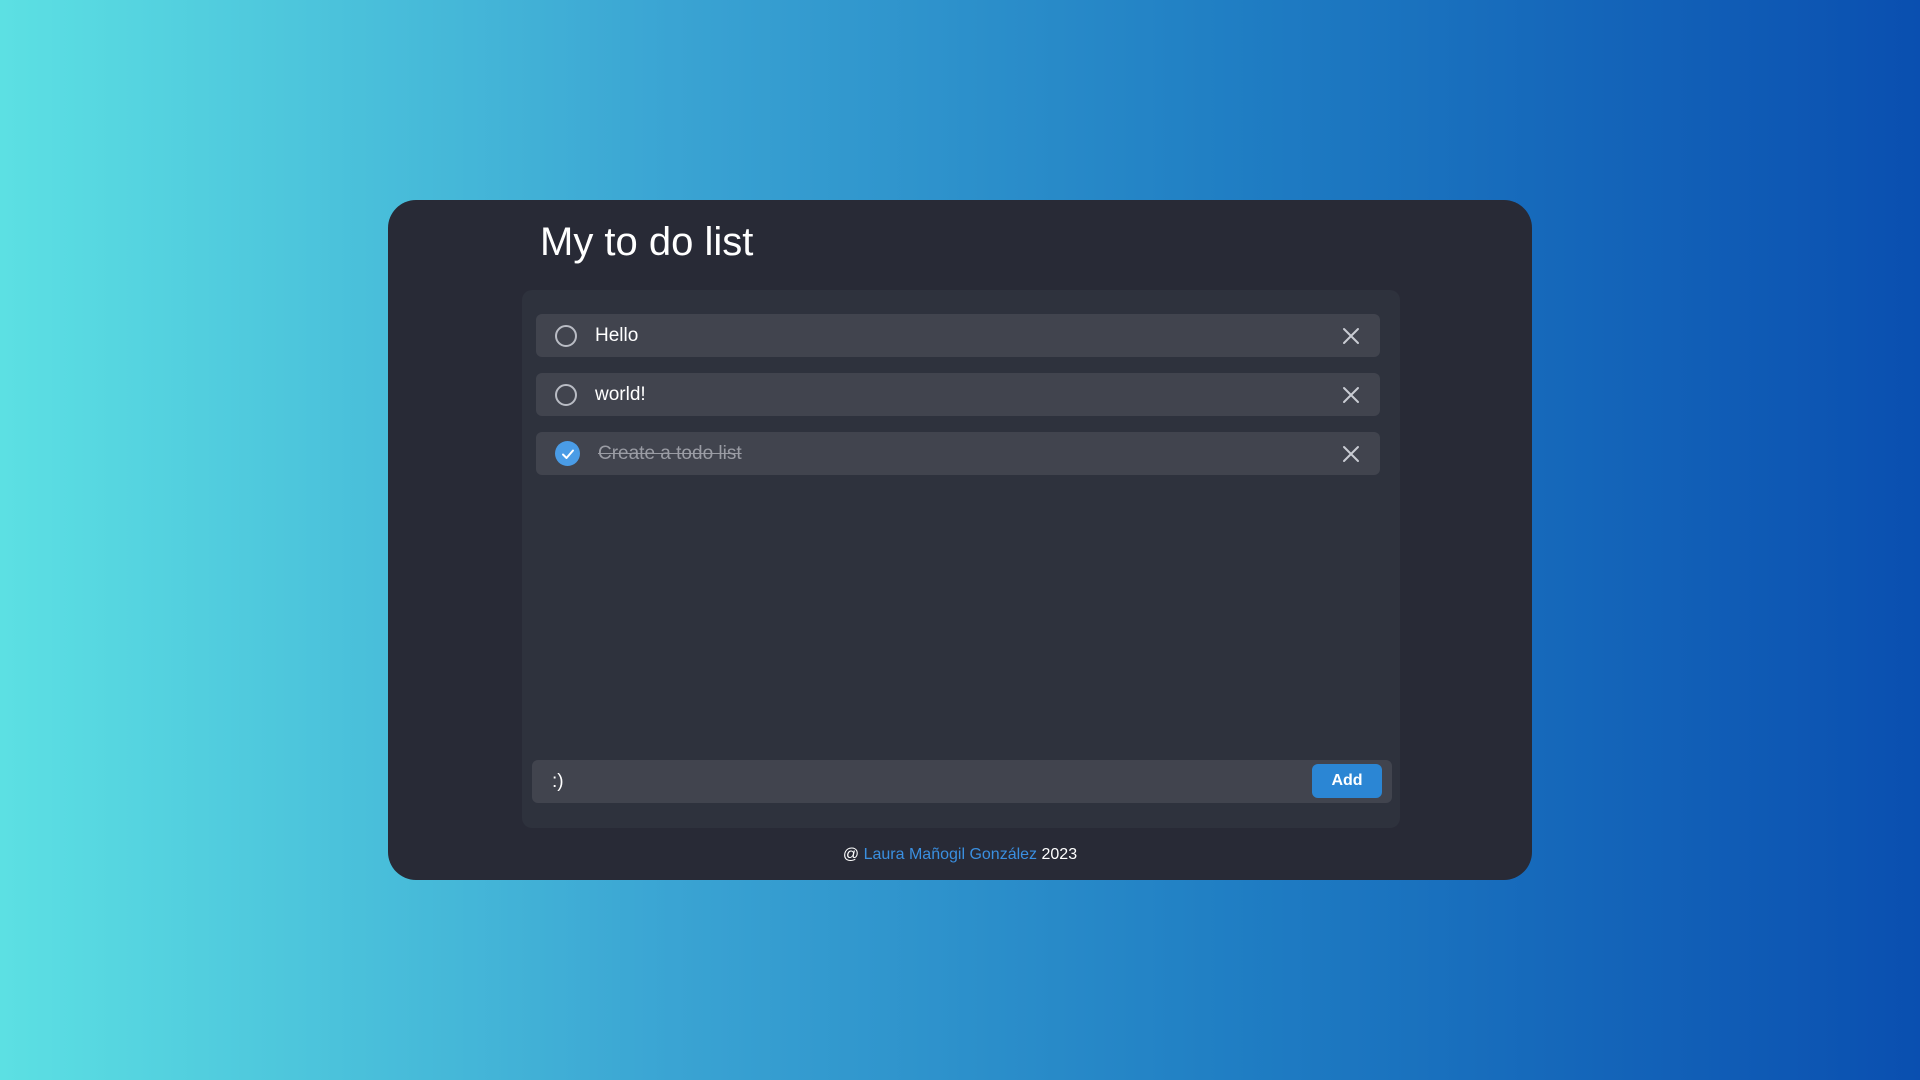  I want to click on todo-list: Hello world! Create a todo list, so click(958, 402).